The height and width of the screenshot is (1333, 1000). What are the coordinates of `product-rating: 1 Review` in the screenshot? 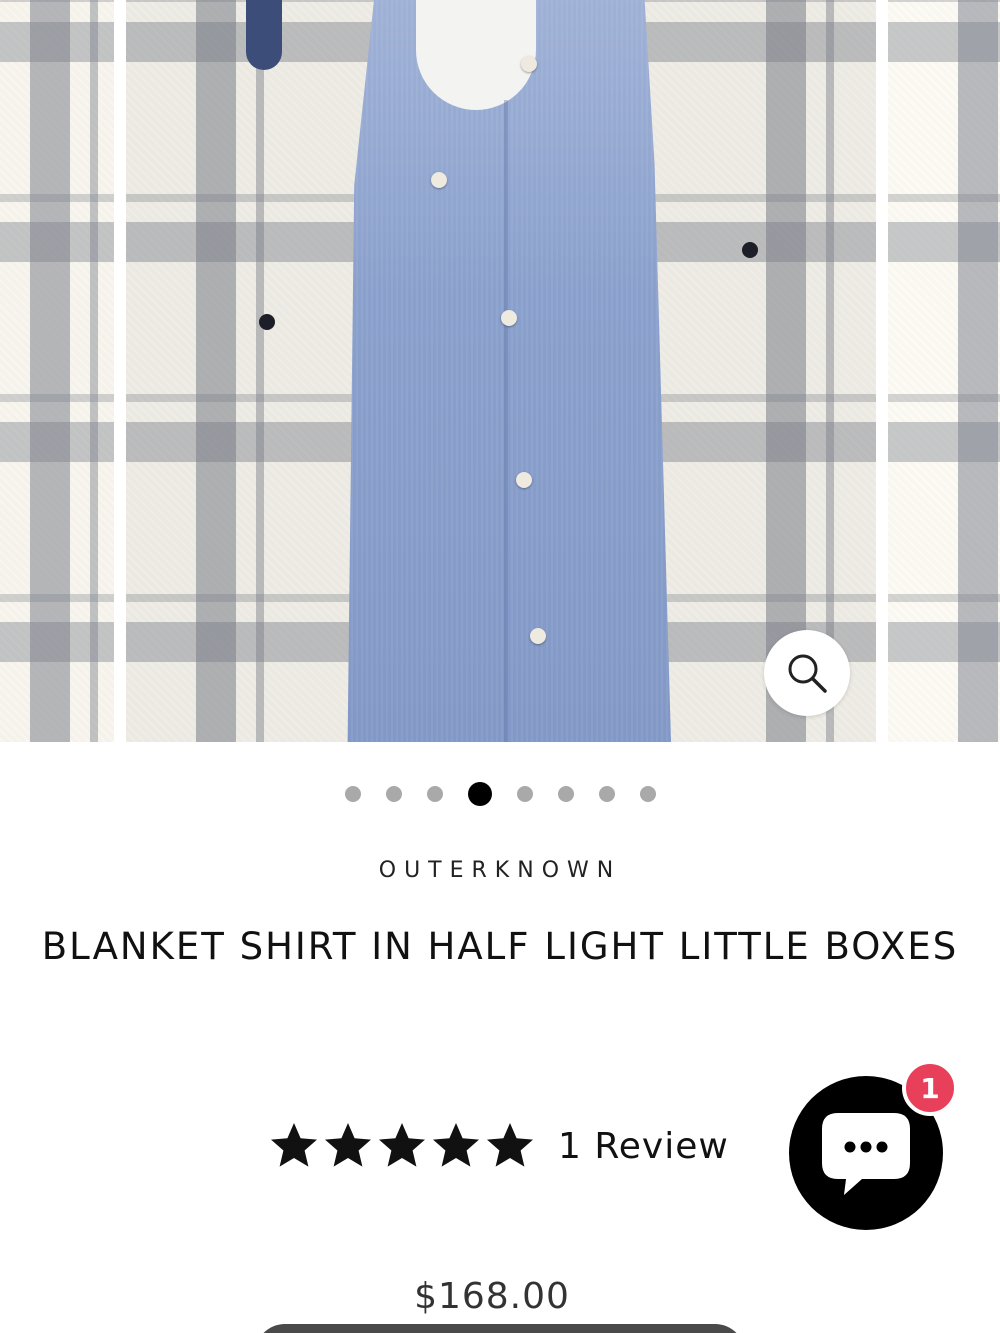 It's located at (498, 1146).